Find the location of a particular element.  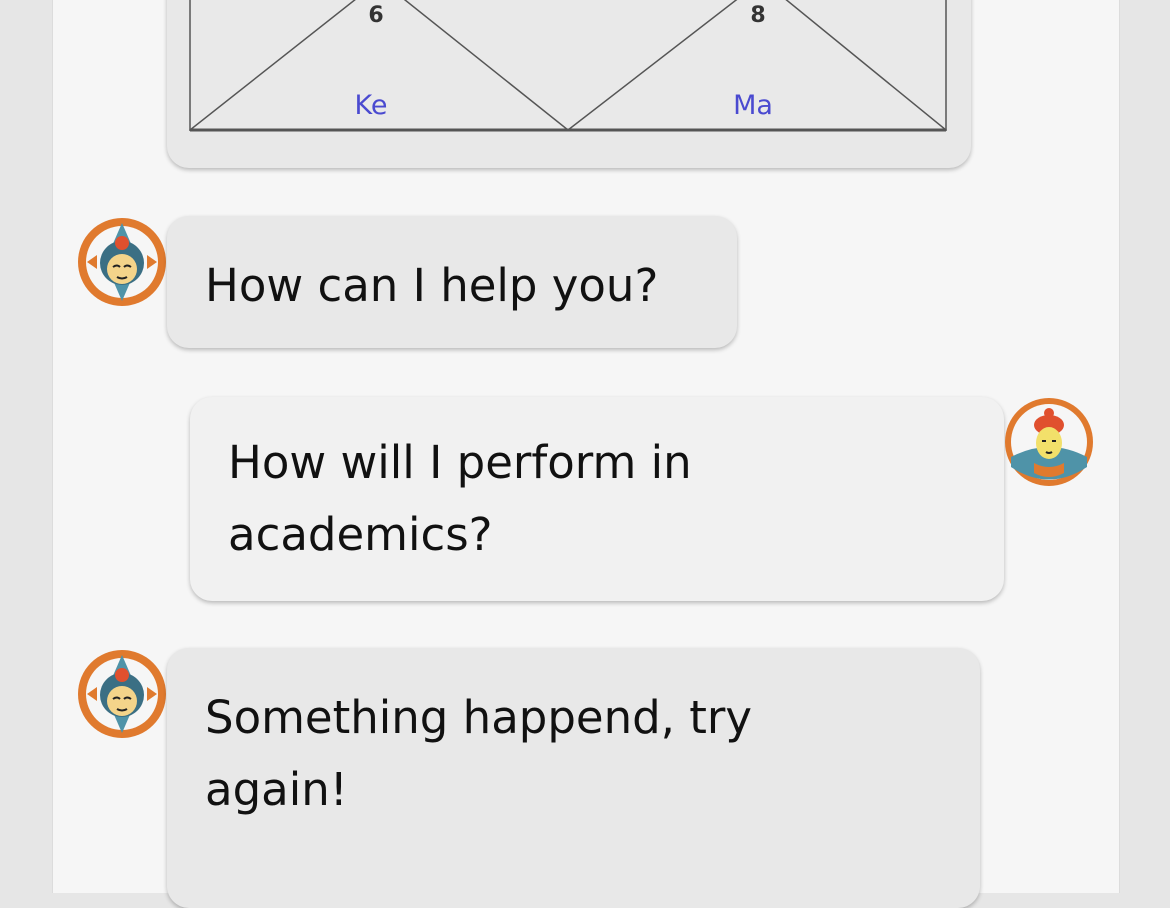

bot-error-message-text: Something happend, try again! is located at coordinates (479, 753).